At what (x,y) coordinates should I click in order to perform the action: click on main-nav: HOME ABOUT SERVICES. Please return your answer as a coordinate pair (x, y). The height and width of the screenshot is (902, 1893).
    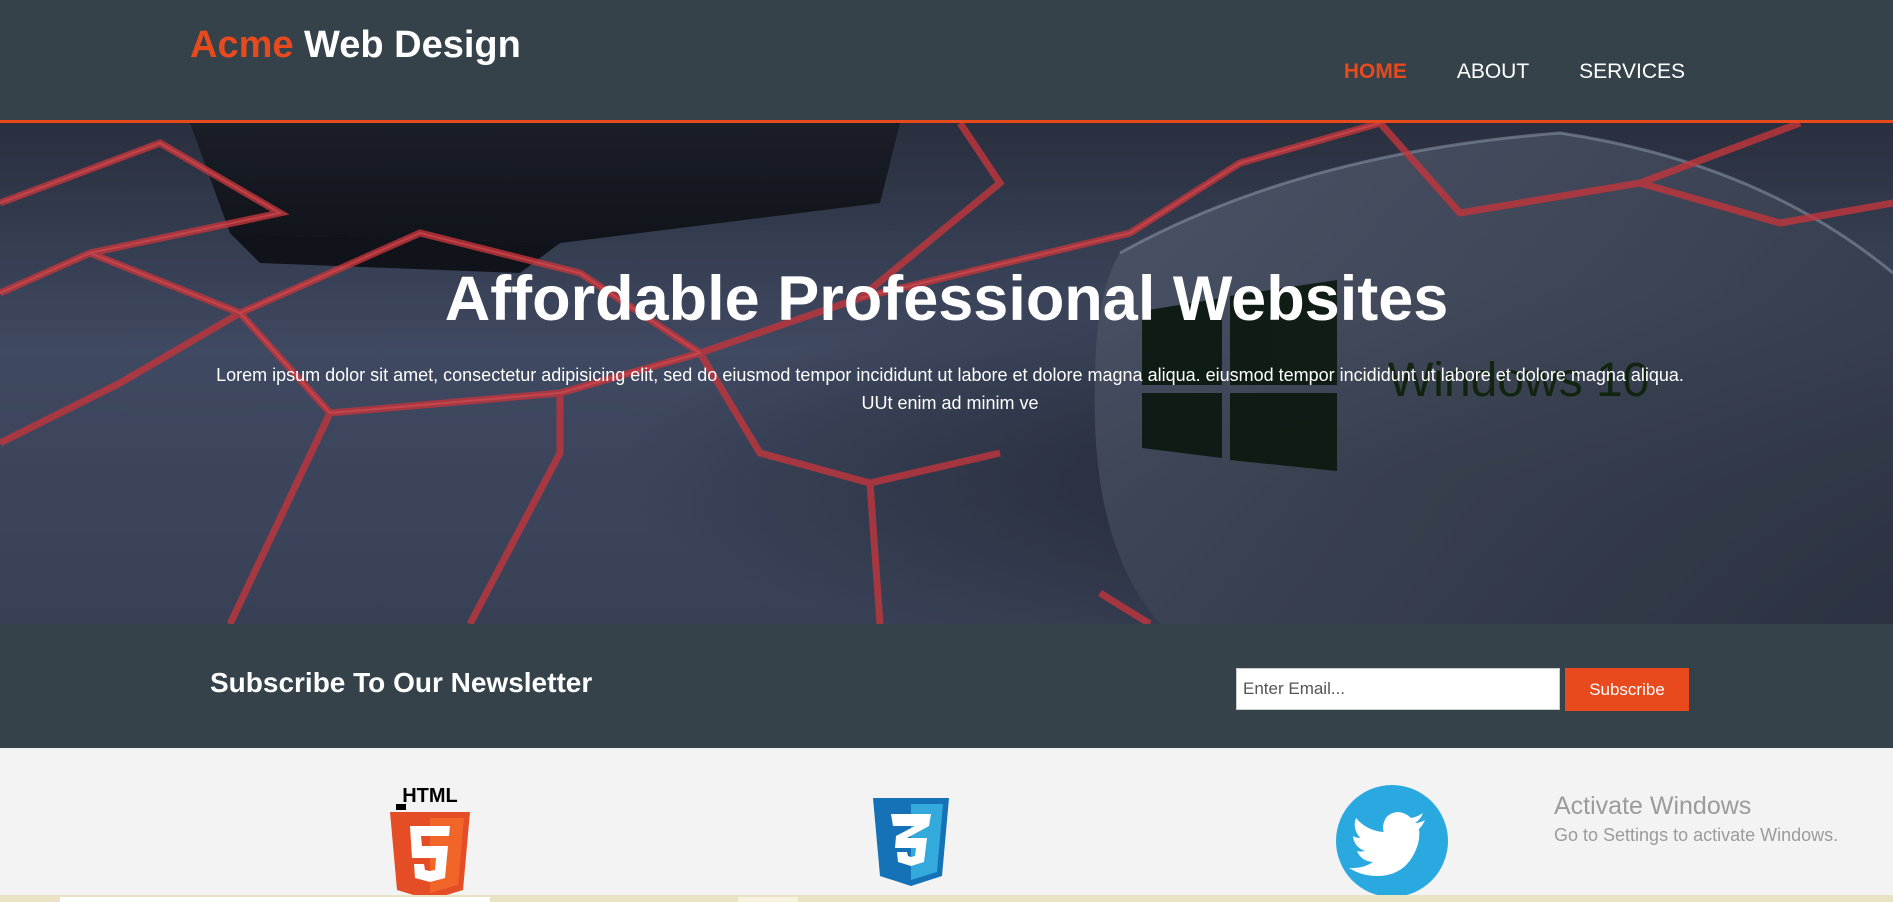
    Looking at the image, I should click on (1514, 72).